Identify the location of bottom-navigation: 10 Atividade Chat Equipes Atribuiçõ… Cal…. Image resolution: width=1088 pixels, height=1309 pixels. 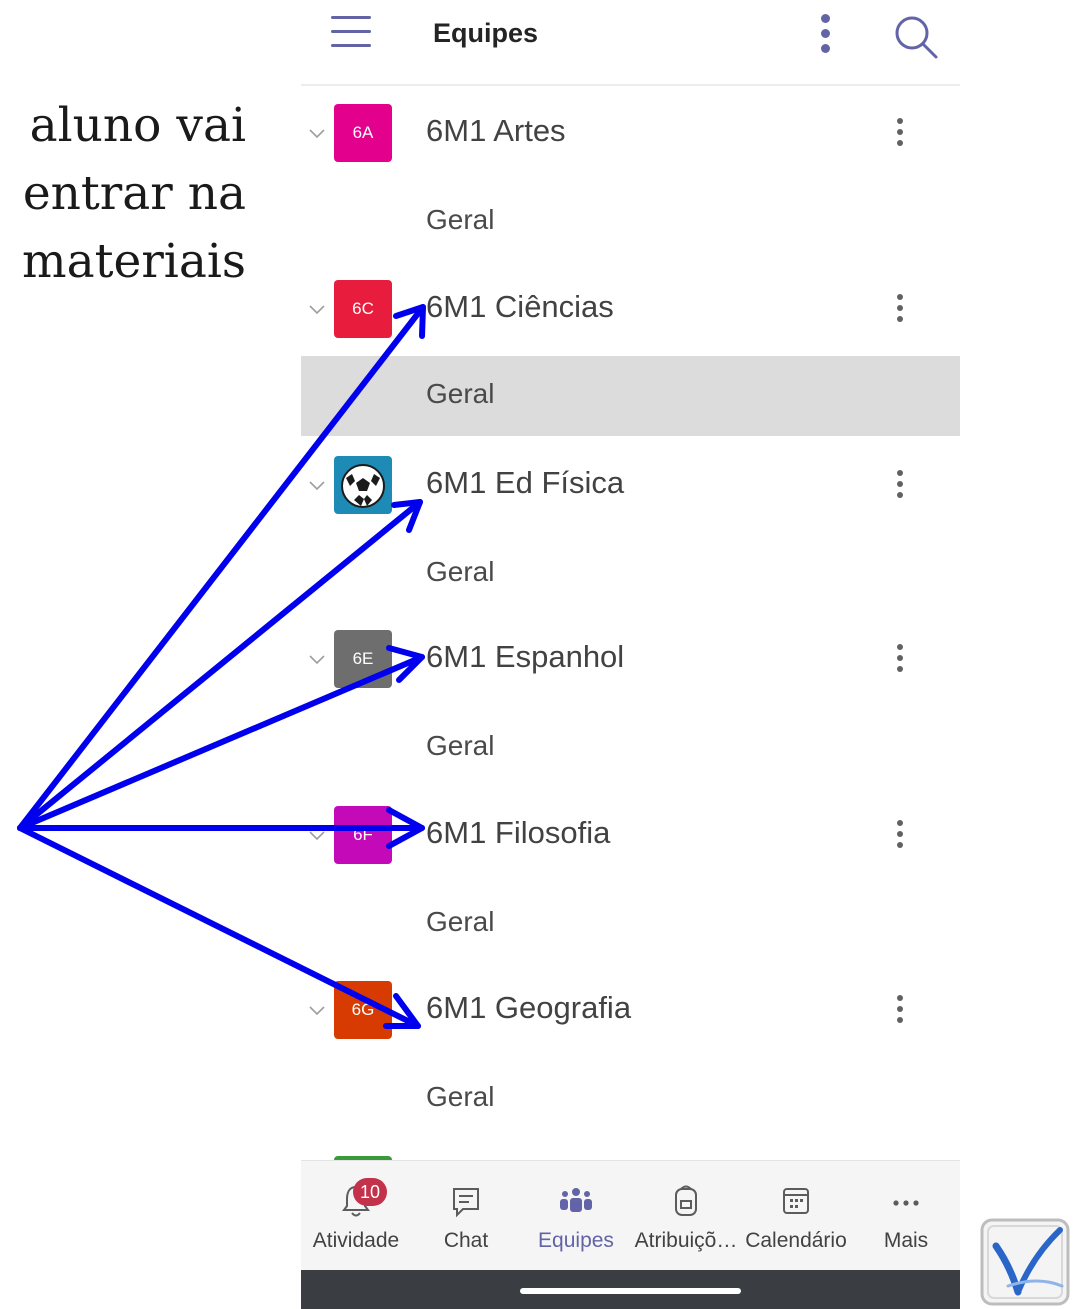
(630, 1215).